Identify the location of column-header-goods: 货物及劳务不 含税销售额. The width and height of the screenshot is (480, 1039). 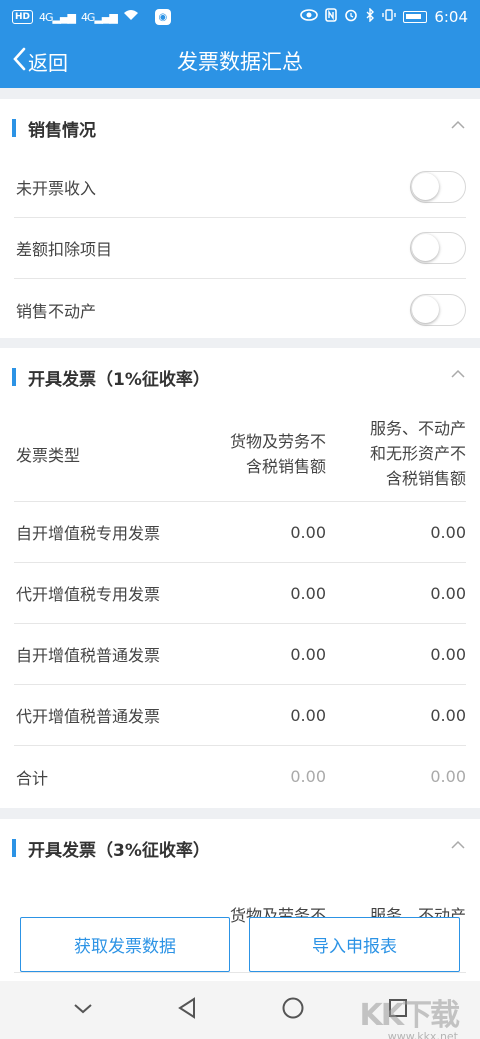
(277, 453).